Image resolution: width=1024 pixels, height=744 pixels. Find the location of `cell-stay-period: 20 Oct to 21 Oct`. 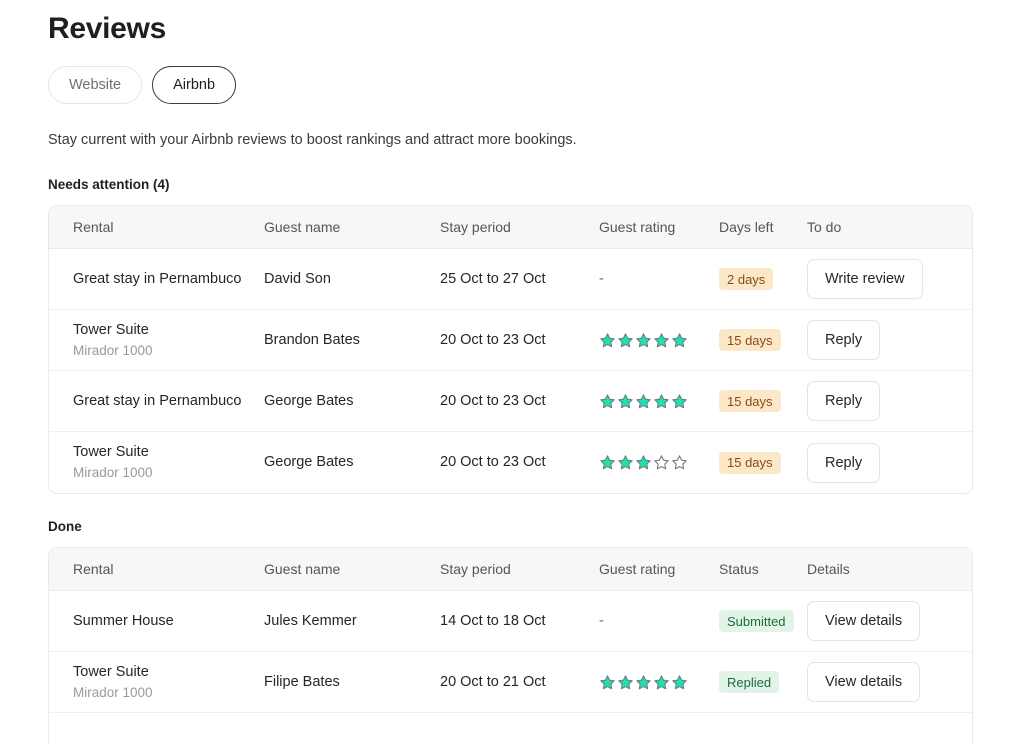

cell-stay-period: 20 Oct to 21 Oct is located at coordinates (493, 681).